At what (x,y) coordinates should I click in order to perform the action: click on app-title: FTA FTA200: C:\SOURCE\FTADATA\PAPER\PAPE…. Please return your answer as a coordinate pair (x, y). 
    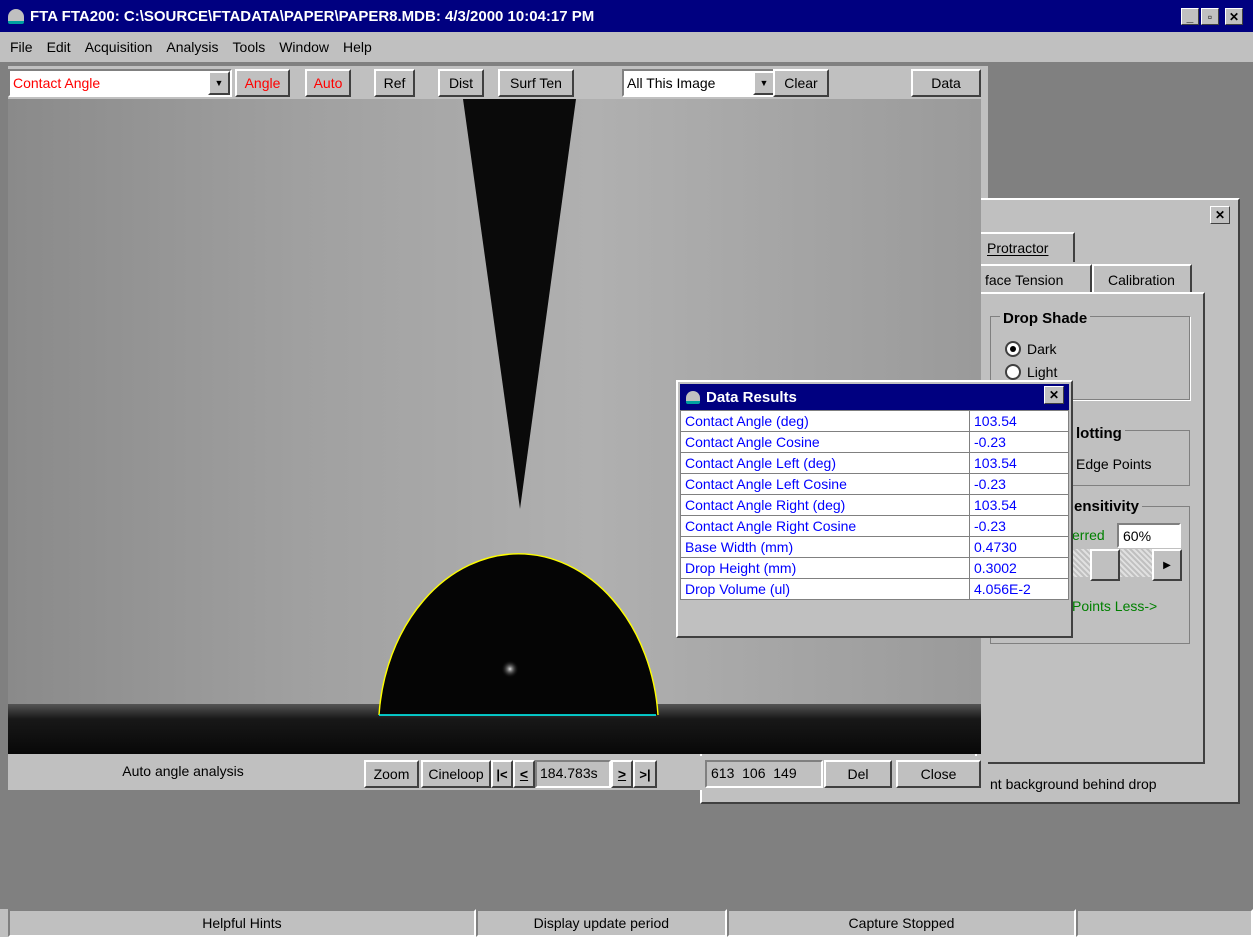
    Looking at the image, I should click on (312, 16).